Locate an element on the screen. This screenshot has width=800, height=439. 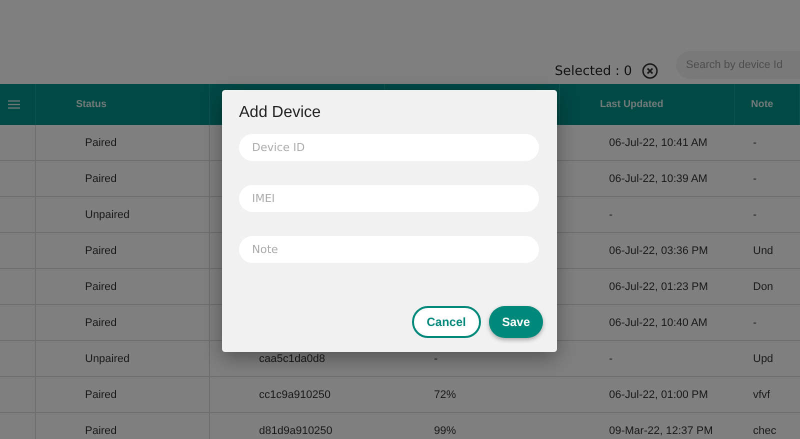
dialog-title: Add Device is located at coordinates (280, 113).